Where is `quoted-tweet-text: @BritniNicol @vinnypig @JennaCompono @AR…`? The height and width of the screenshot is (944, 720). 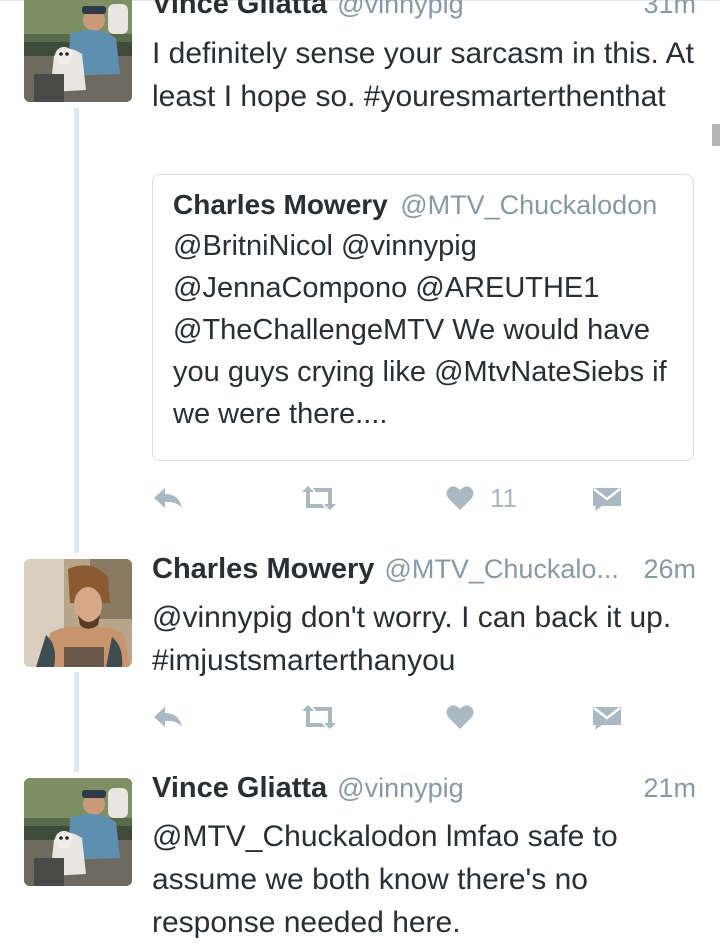
quoted-tweet-text: @BritniNicol @vinnypig @JennaCompono @AR… is located at coordinates (420, 330).